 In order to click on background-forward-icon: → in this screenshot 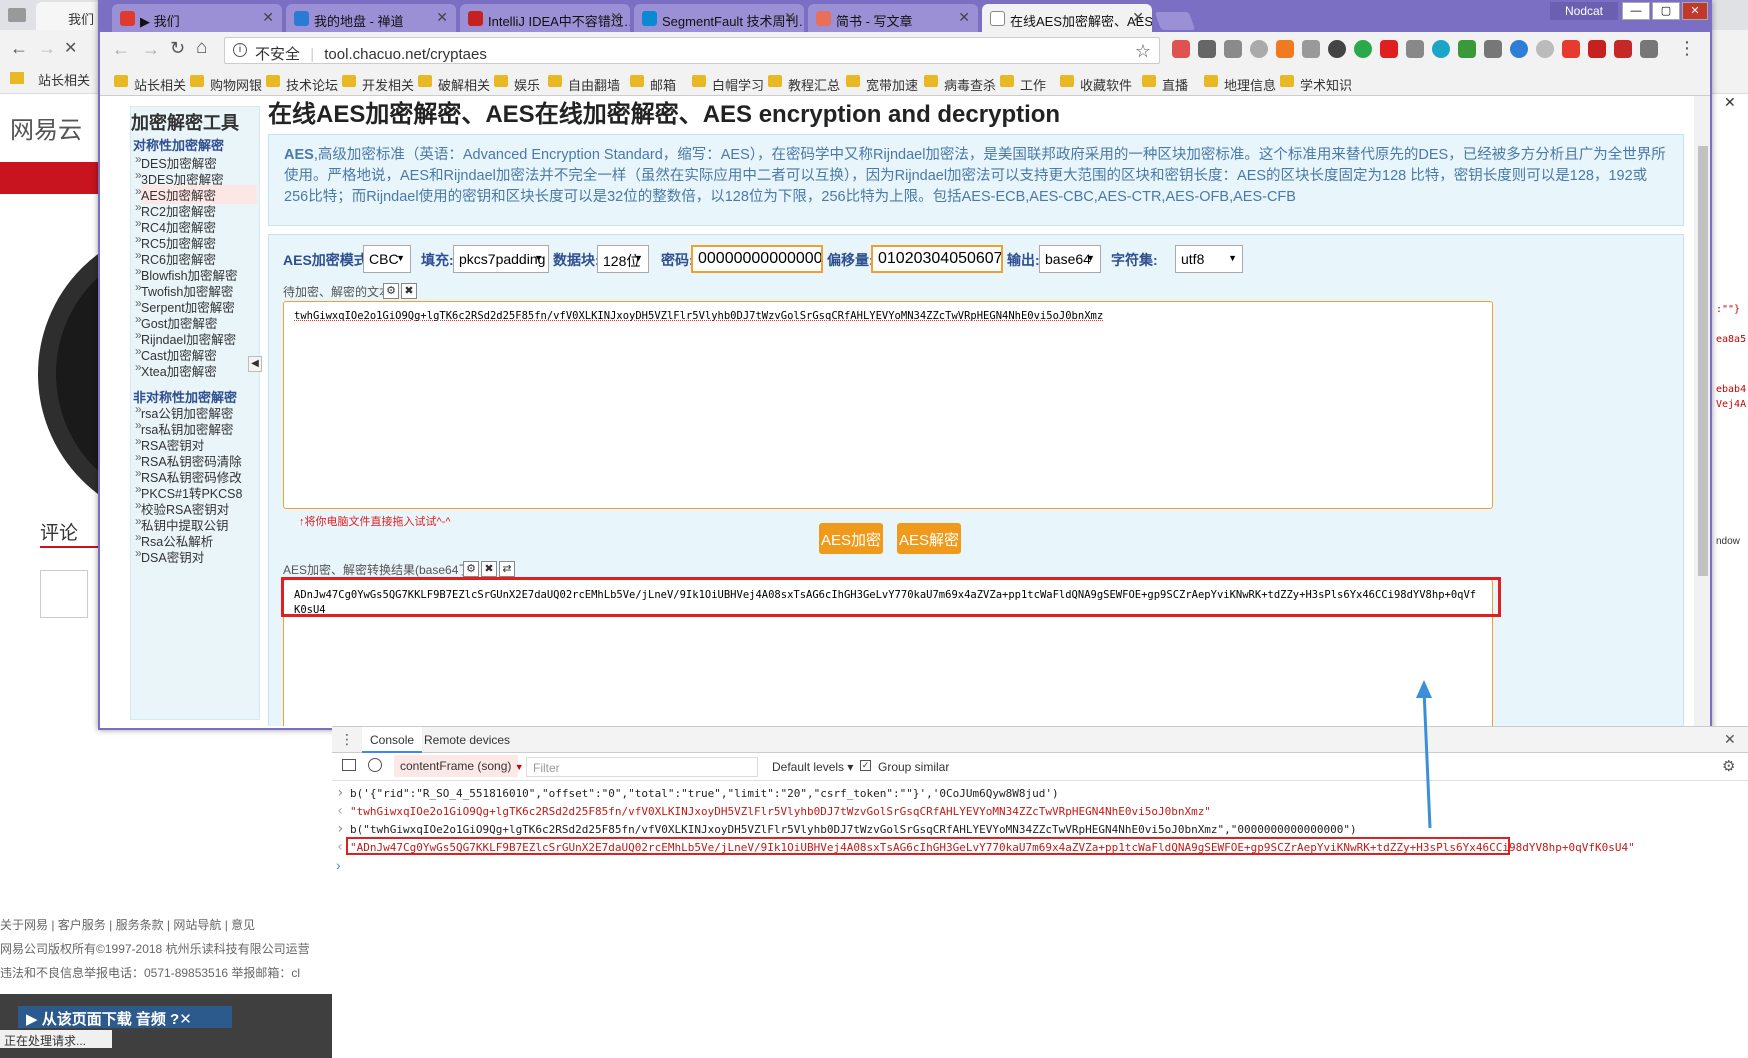, I will do `click(47, 48)`.